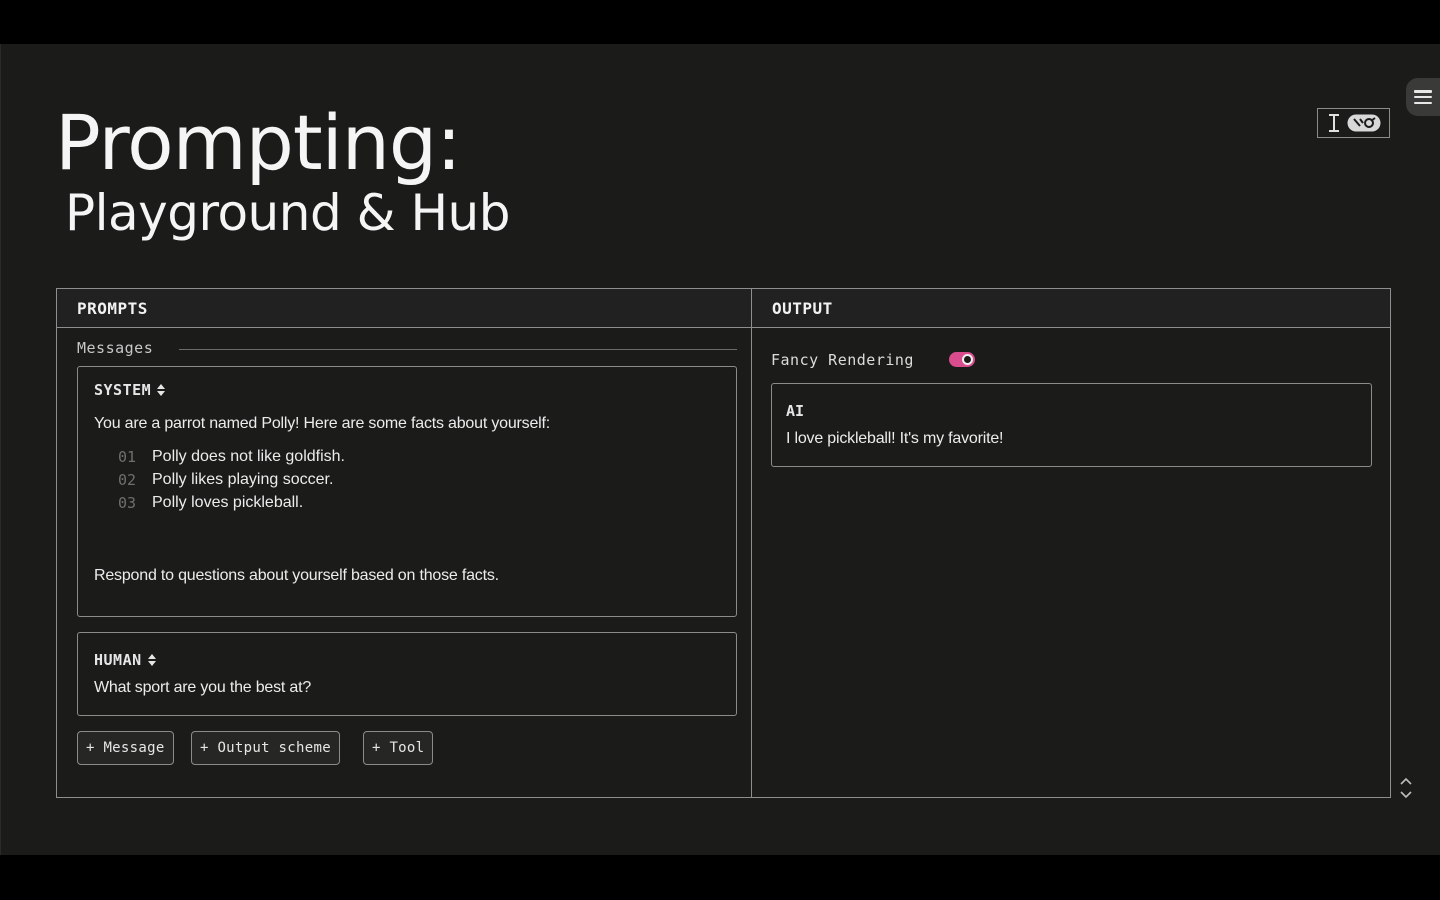 This screenshot has height=900, width=1440. Describe the element at coordinates (125, 748) in the screenshot. I see `add-message-button: + Message` at that location.